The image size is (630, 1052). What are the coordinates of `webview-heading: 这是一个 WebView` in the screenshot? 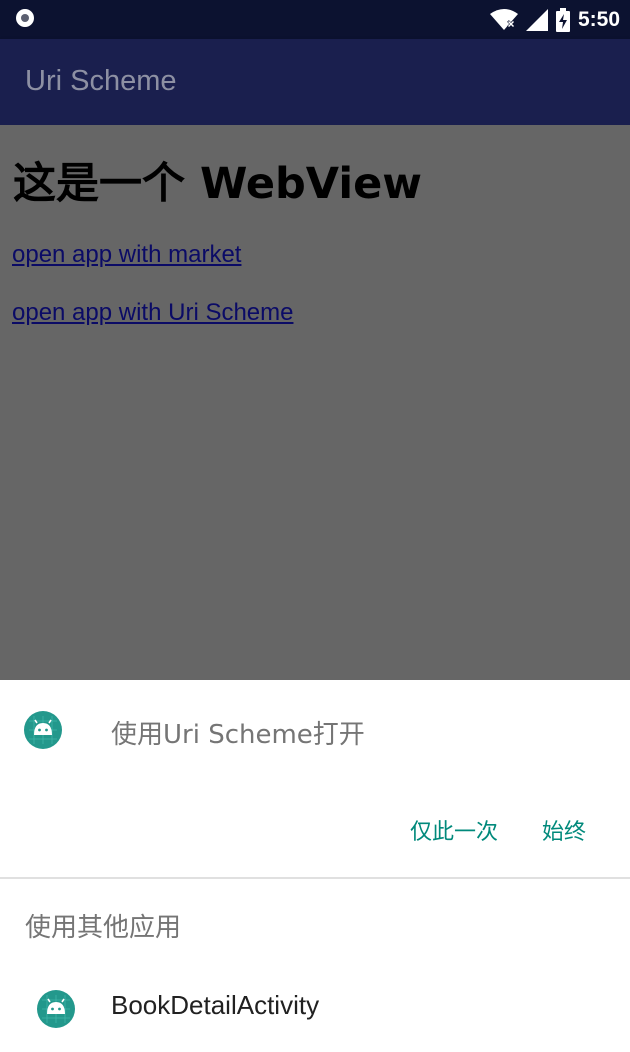 It's located at (217, 184).